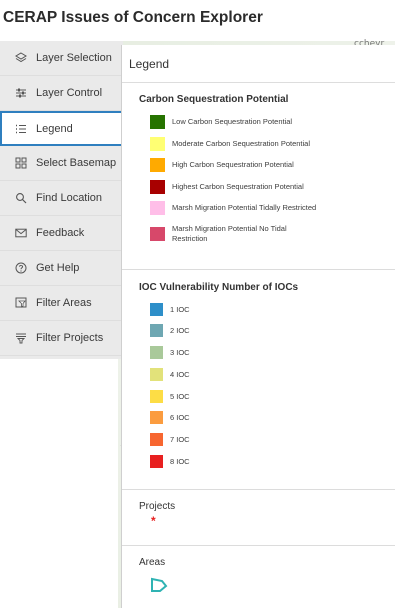 Image resolution: width=395 pixels, height=608 pixels. What do you see at coordinates (21, 129) in the screenshot?
I see `list-icon` at bounding box center [21, 129].